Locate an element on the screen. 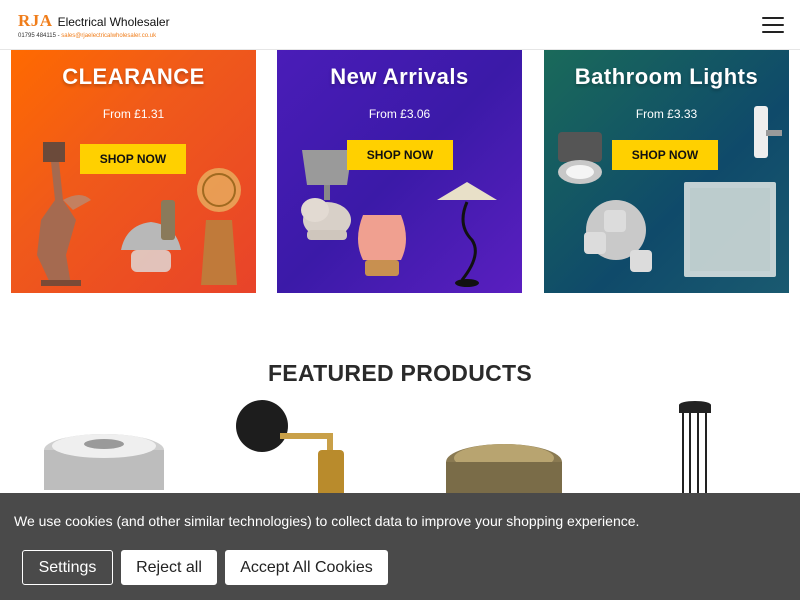 The width and height of the screenshot is (800, 600). banner-clearance: CLEARANCE From £1.31 SHOP NOW is located at coordinates (133, 171).